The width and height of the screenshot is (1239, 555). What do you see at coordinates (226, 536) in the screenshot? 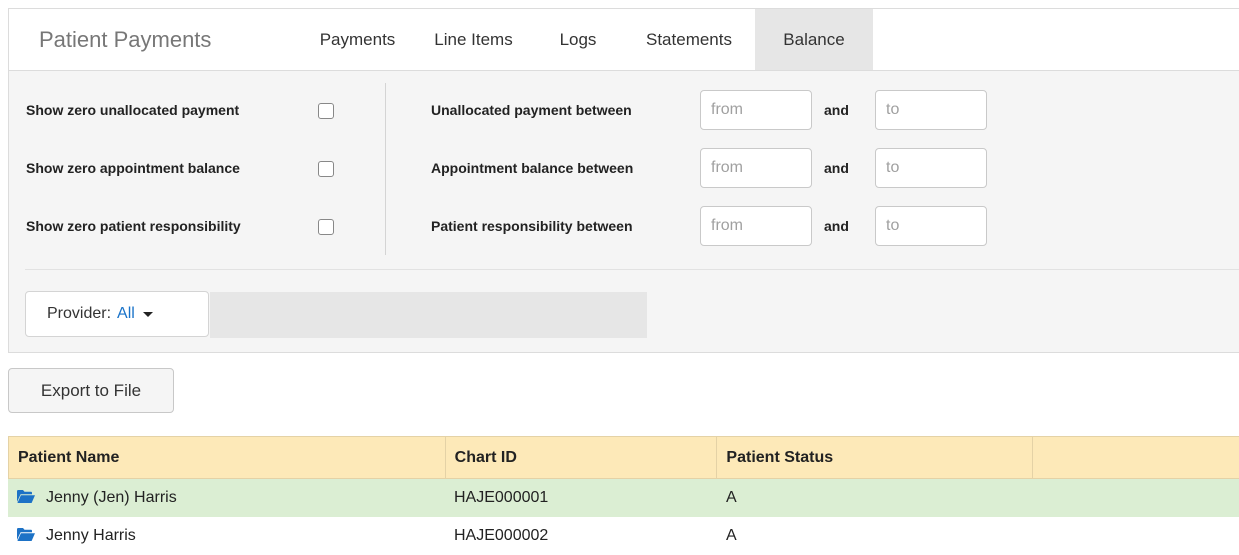
I see `patient-name-cell: Jenny Harris` at bounding box center [226, 536].